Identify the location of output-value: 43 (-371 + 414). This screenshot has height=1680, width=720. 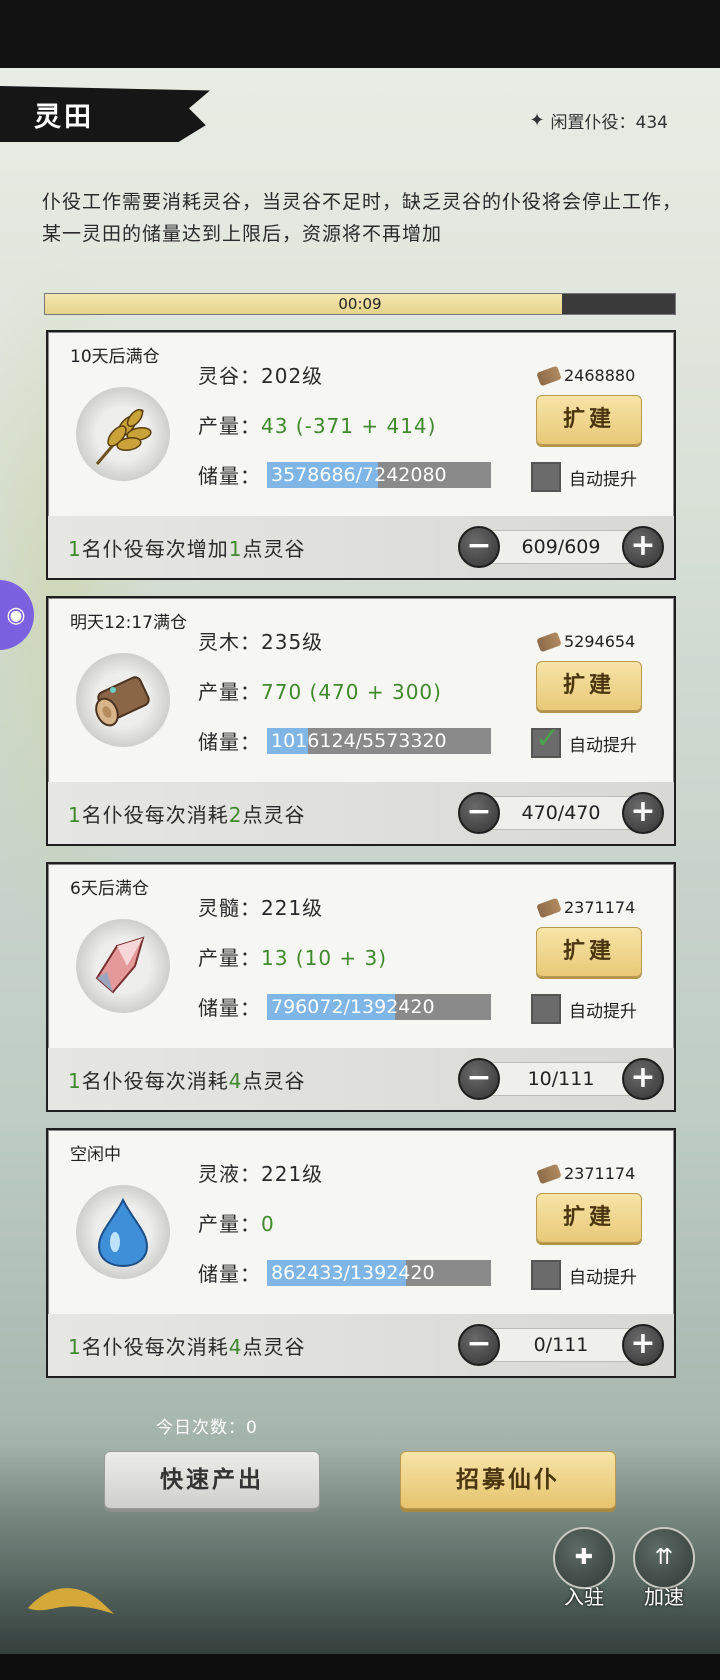
(349, 426).